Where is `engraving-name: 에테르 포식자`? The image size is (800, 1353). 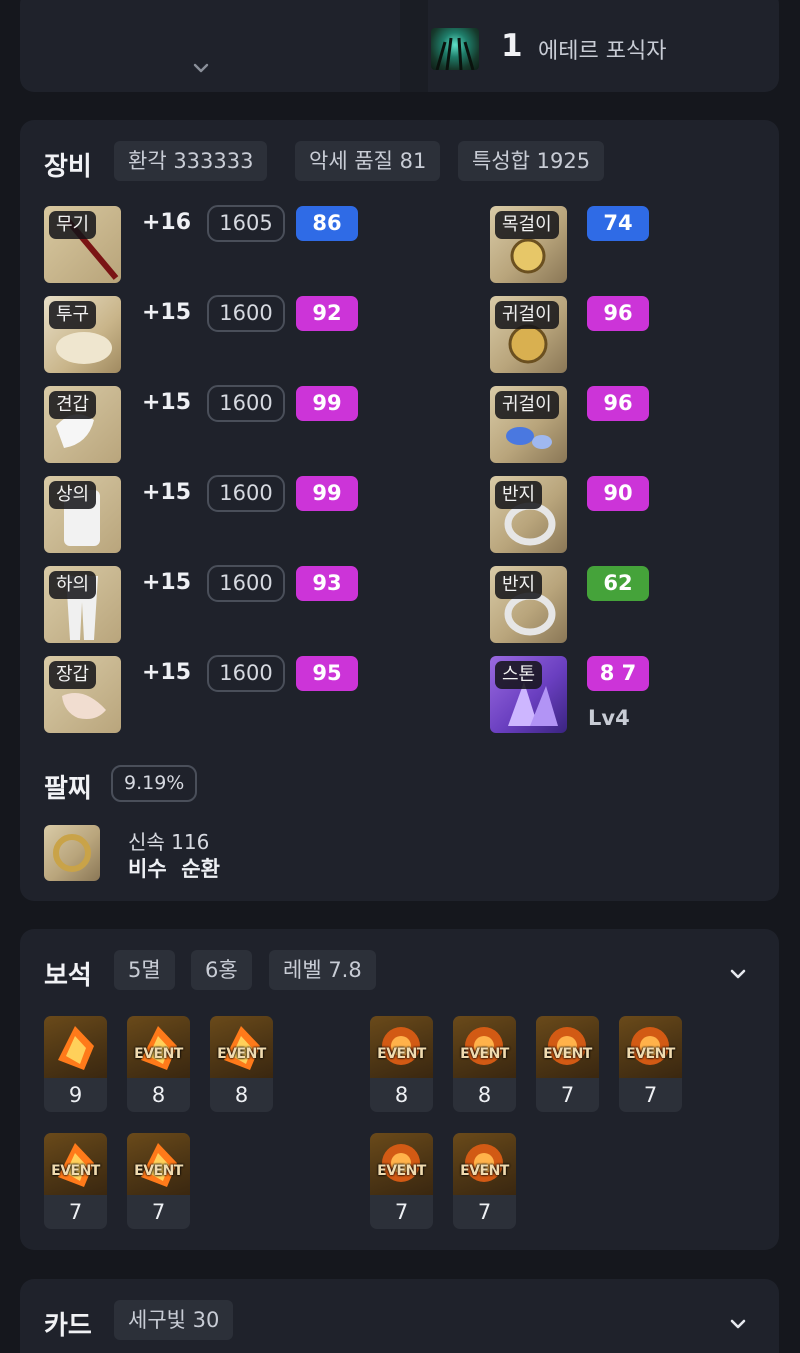
engraving-name: 에테르 포식자 is located at coordinates (602, 51).